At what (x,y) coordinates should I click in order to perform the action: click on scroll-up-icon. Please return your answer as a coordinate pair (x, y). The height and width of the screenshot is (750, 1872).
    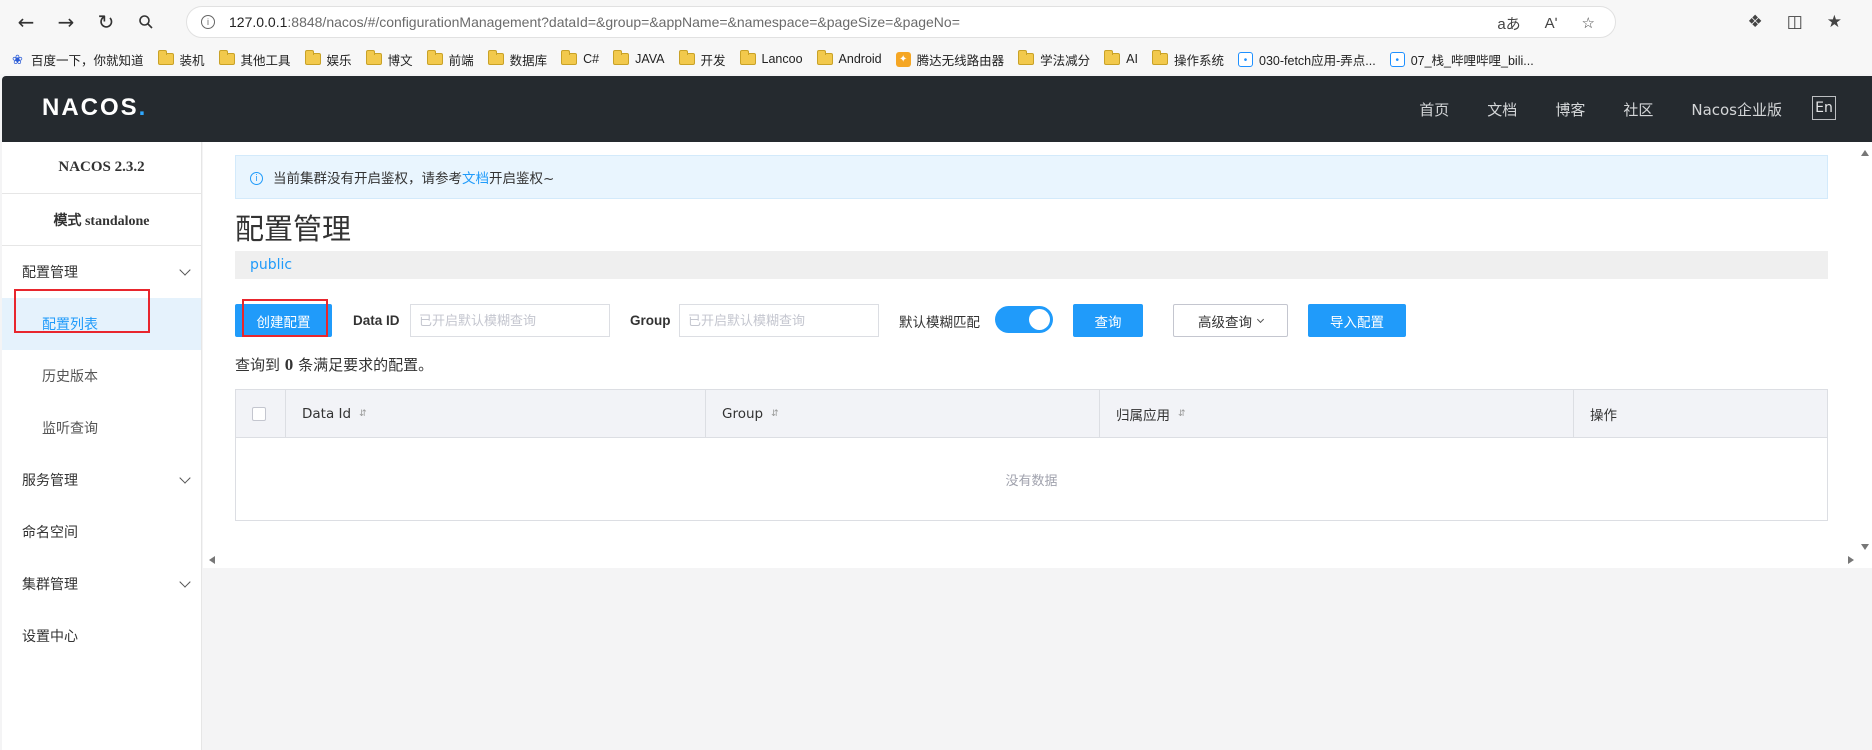
    Looking at the image, I should click on (1865, 153).